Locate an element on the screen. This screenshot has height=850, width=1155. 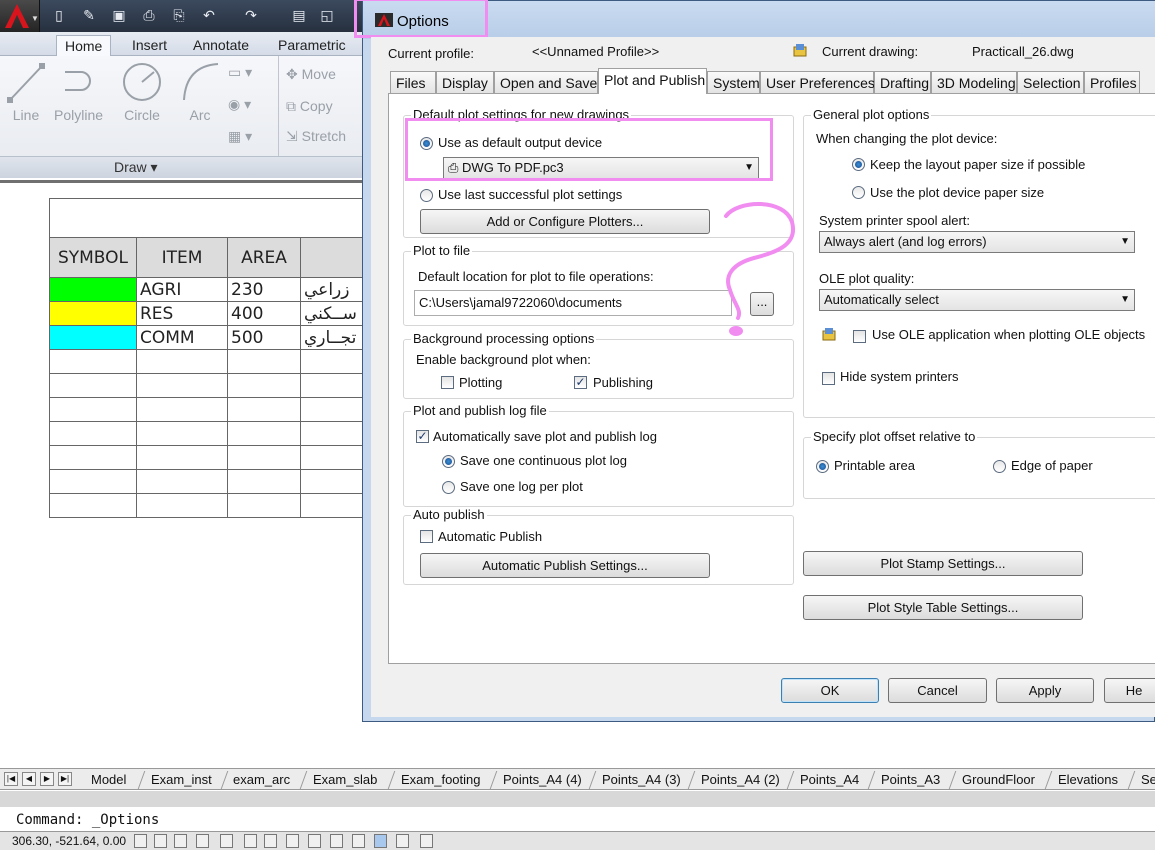
redo-icon: ↷ is located at coordinates (251, 15).